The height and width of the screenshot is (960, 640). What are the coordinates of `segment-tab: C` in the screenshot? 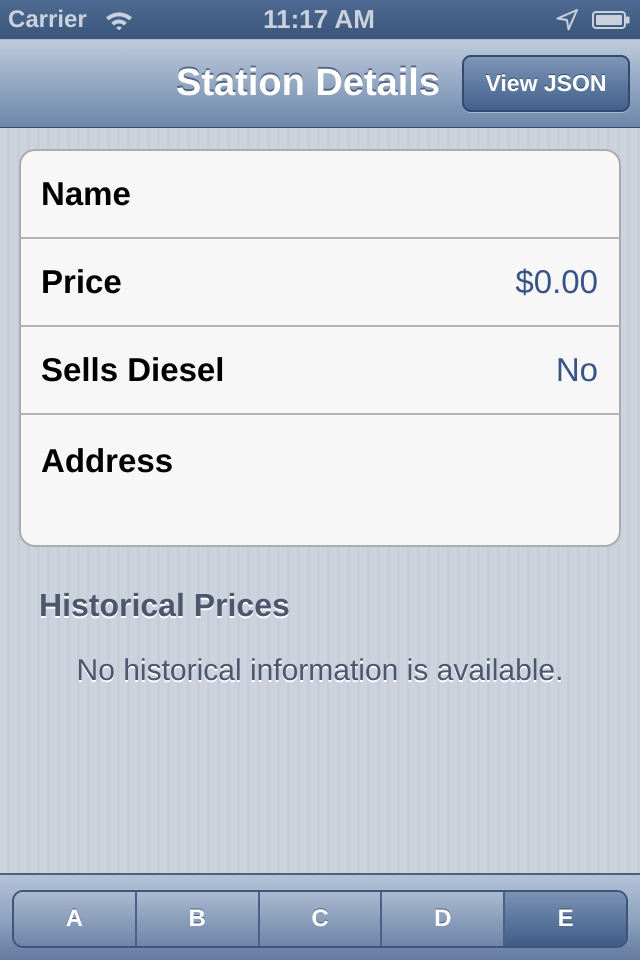 It's located at (319, 919).